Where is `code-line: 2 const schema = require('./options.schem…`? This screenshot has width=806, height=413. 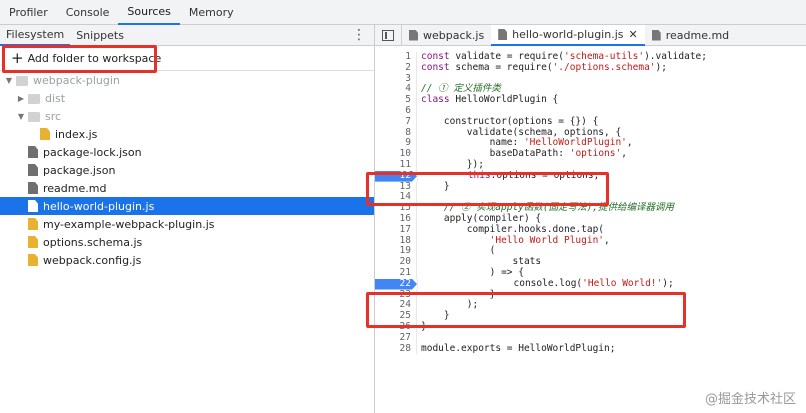 code-line: 2 const schema = require('./options.schem… is located at coordinates (590, 67).